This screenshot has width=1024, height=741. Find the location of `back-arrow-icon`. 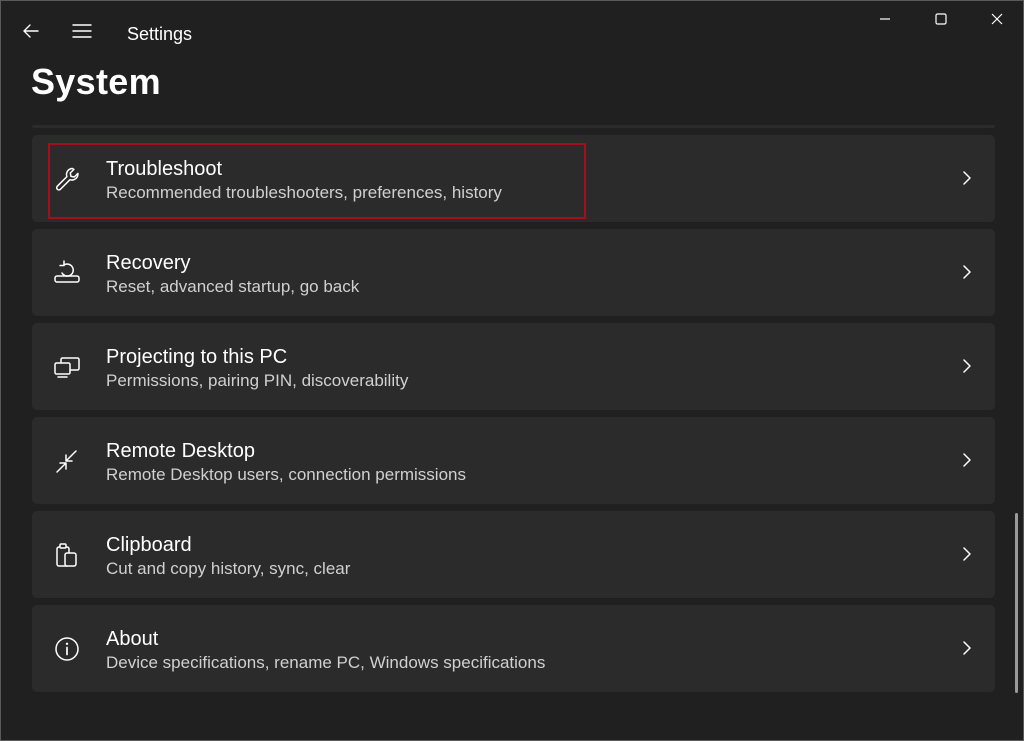

back-arrow-icon is located at coordinates (31, 31).